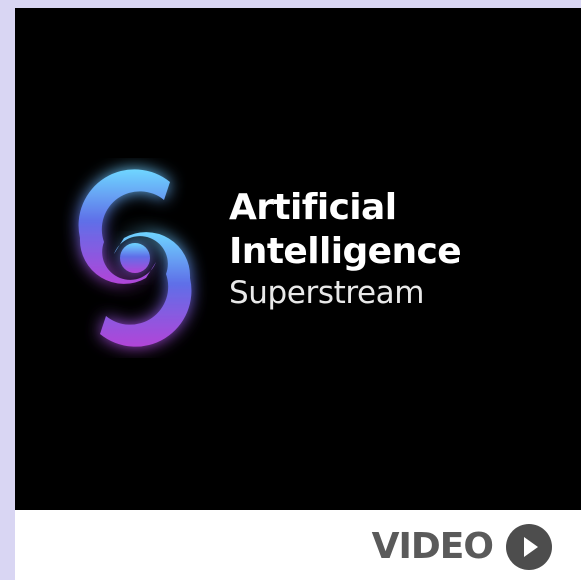 The image size is (581, 580). What do you see at coordinates (313, 207) in the screenshot?
I see `title-line-artificial: Artificial` at bounding box center [313, 207].